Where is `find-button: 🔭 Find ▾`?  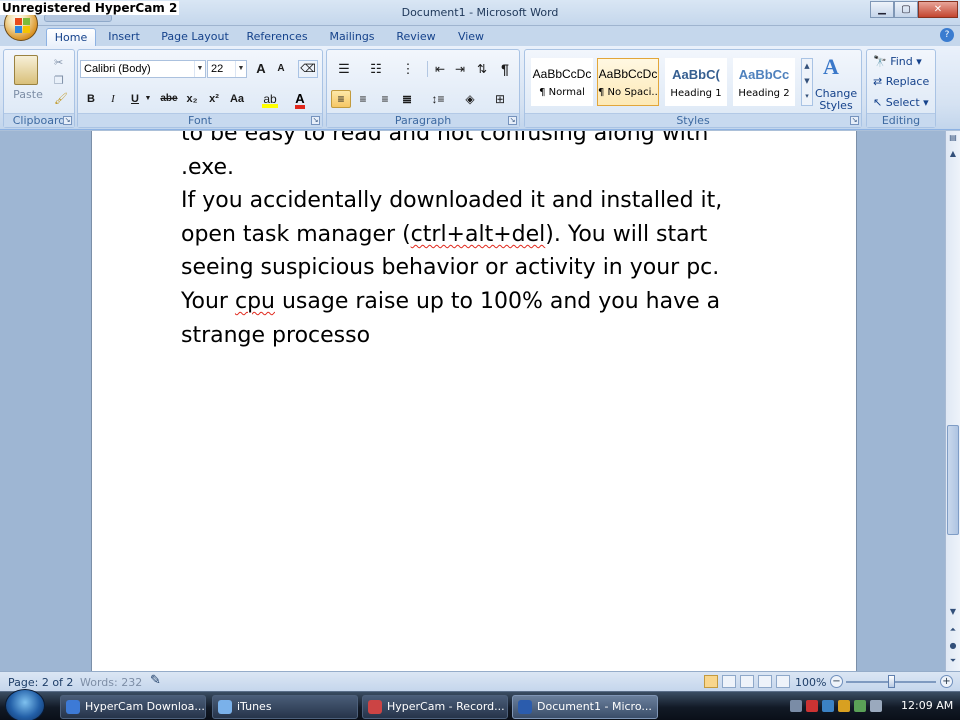 find-button: 🔭 Find ▾ is located at coordinates (904, 61).